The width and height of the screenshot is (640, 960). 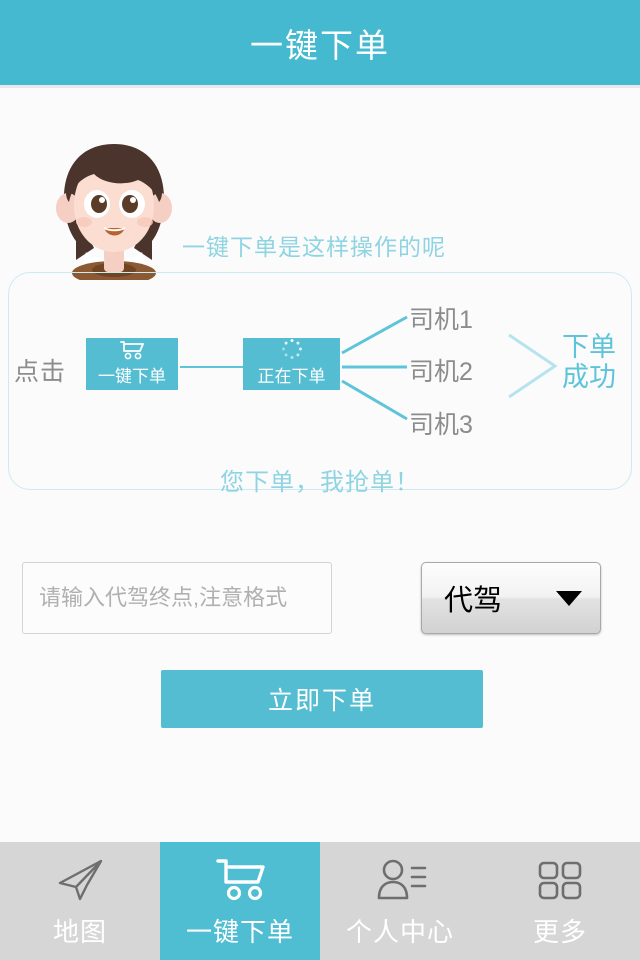 I want to click on diagram-success-label: 下单 成功, so click(x=589, y=362).